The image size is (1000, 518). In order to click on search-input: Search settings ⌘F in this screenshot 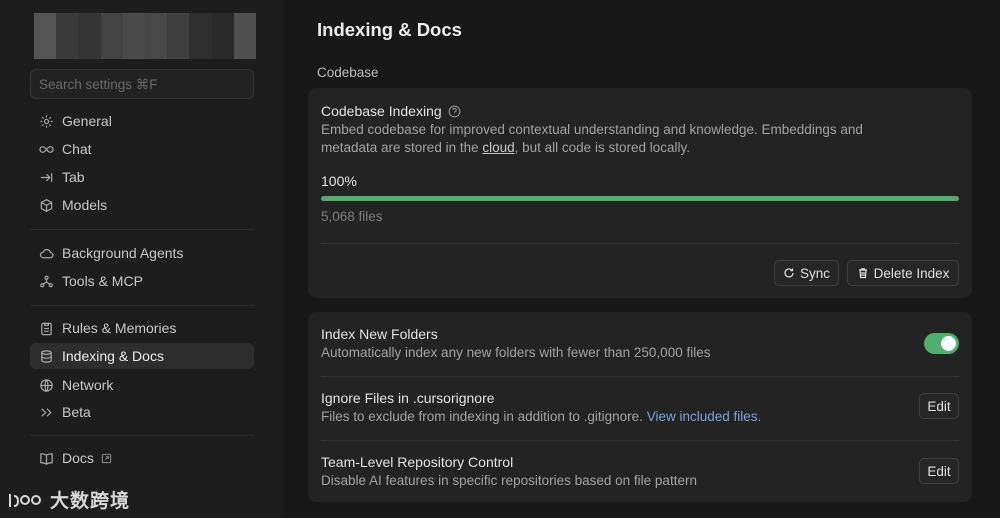, I will do `click(142, 84)`.